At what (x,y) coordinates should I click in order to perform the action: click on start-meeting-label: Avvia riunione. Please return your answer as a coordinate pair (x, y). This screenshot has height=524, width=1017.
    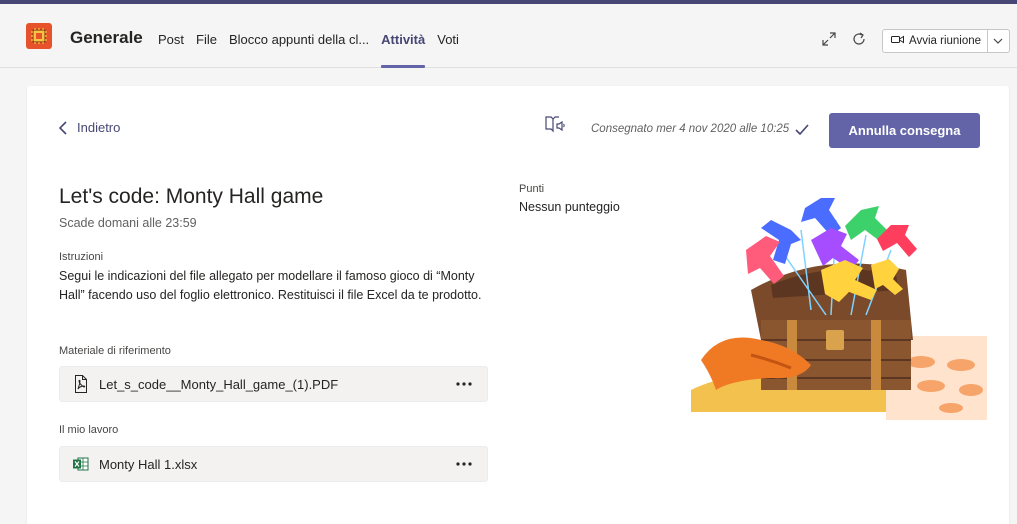
    Looking at the image, I should click on (945, 41).